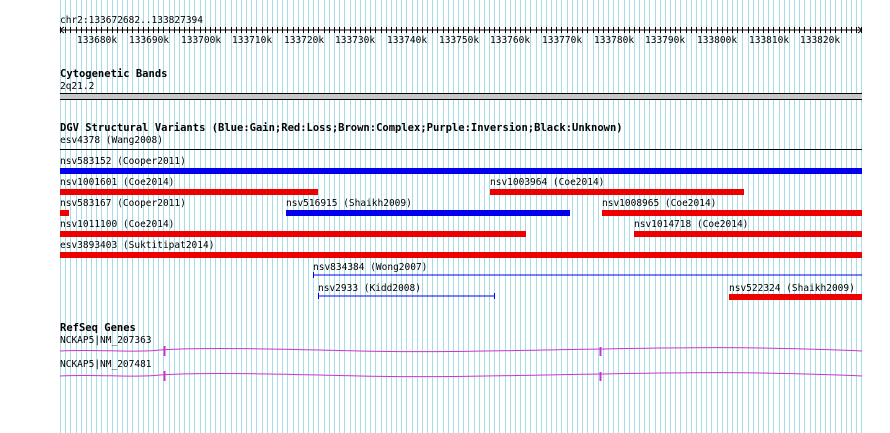 The height and width of the screenshot is (433, 890). Describe the element at coordinates (562, 40) in the screenshot. I see `ruler-tick-label: 133770k` at that location.